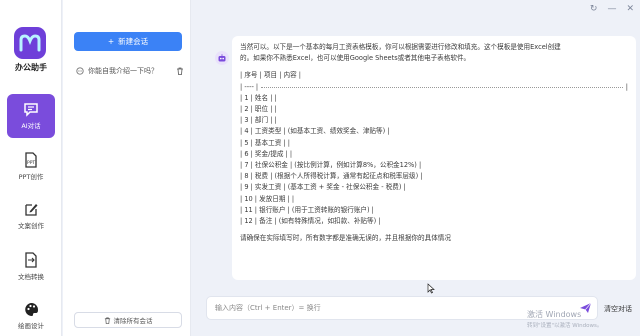 The width and height of the screenshot is (640, 336). I want to click on nav-label: 文档转换, so click(31, 276).